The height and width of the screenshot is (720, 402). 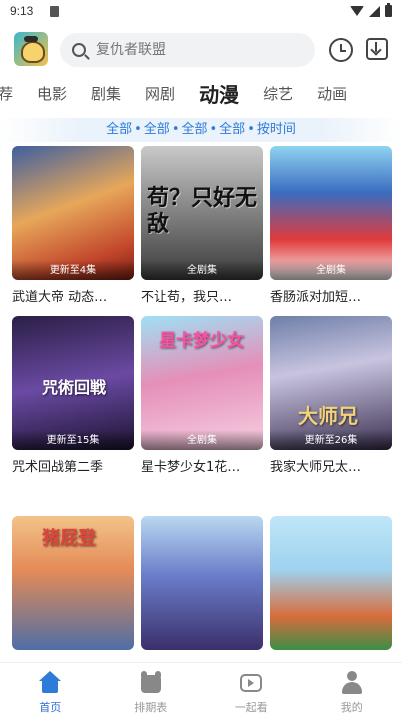 What do you see at coordinates (54, 11) in the screenshot?
I see `sim-card-icon` at bounding box center [54, 11].